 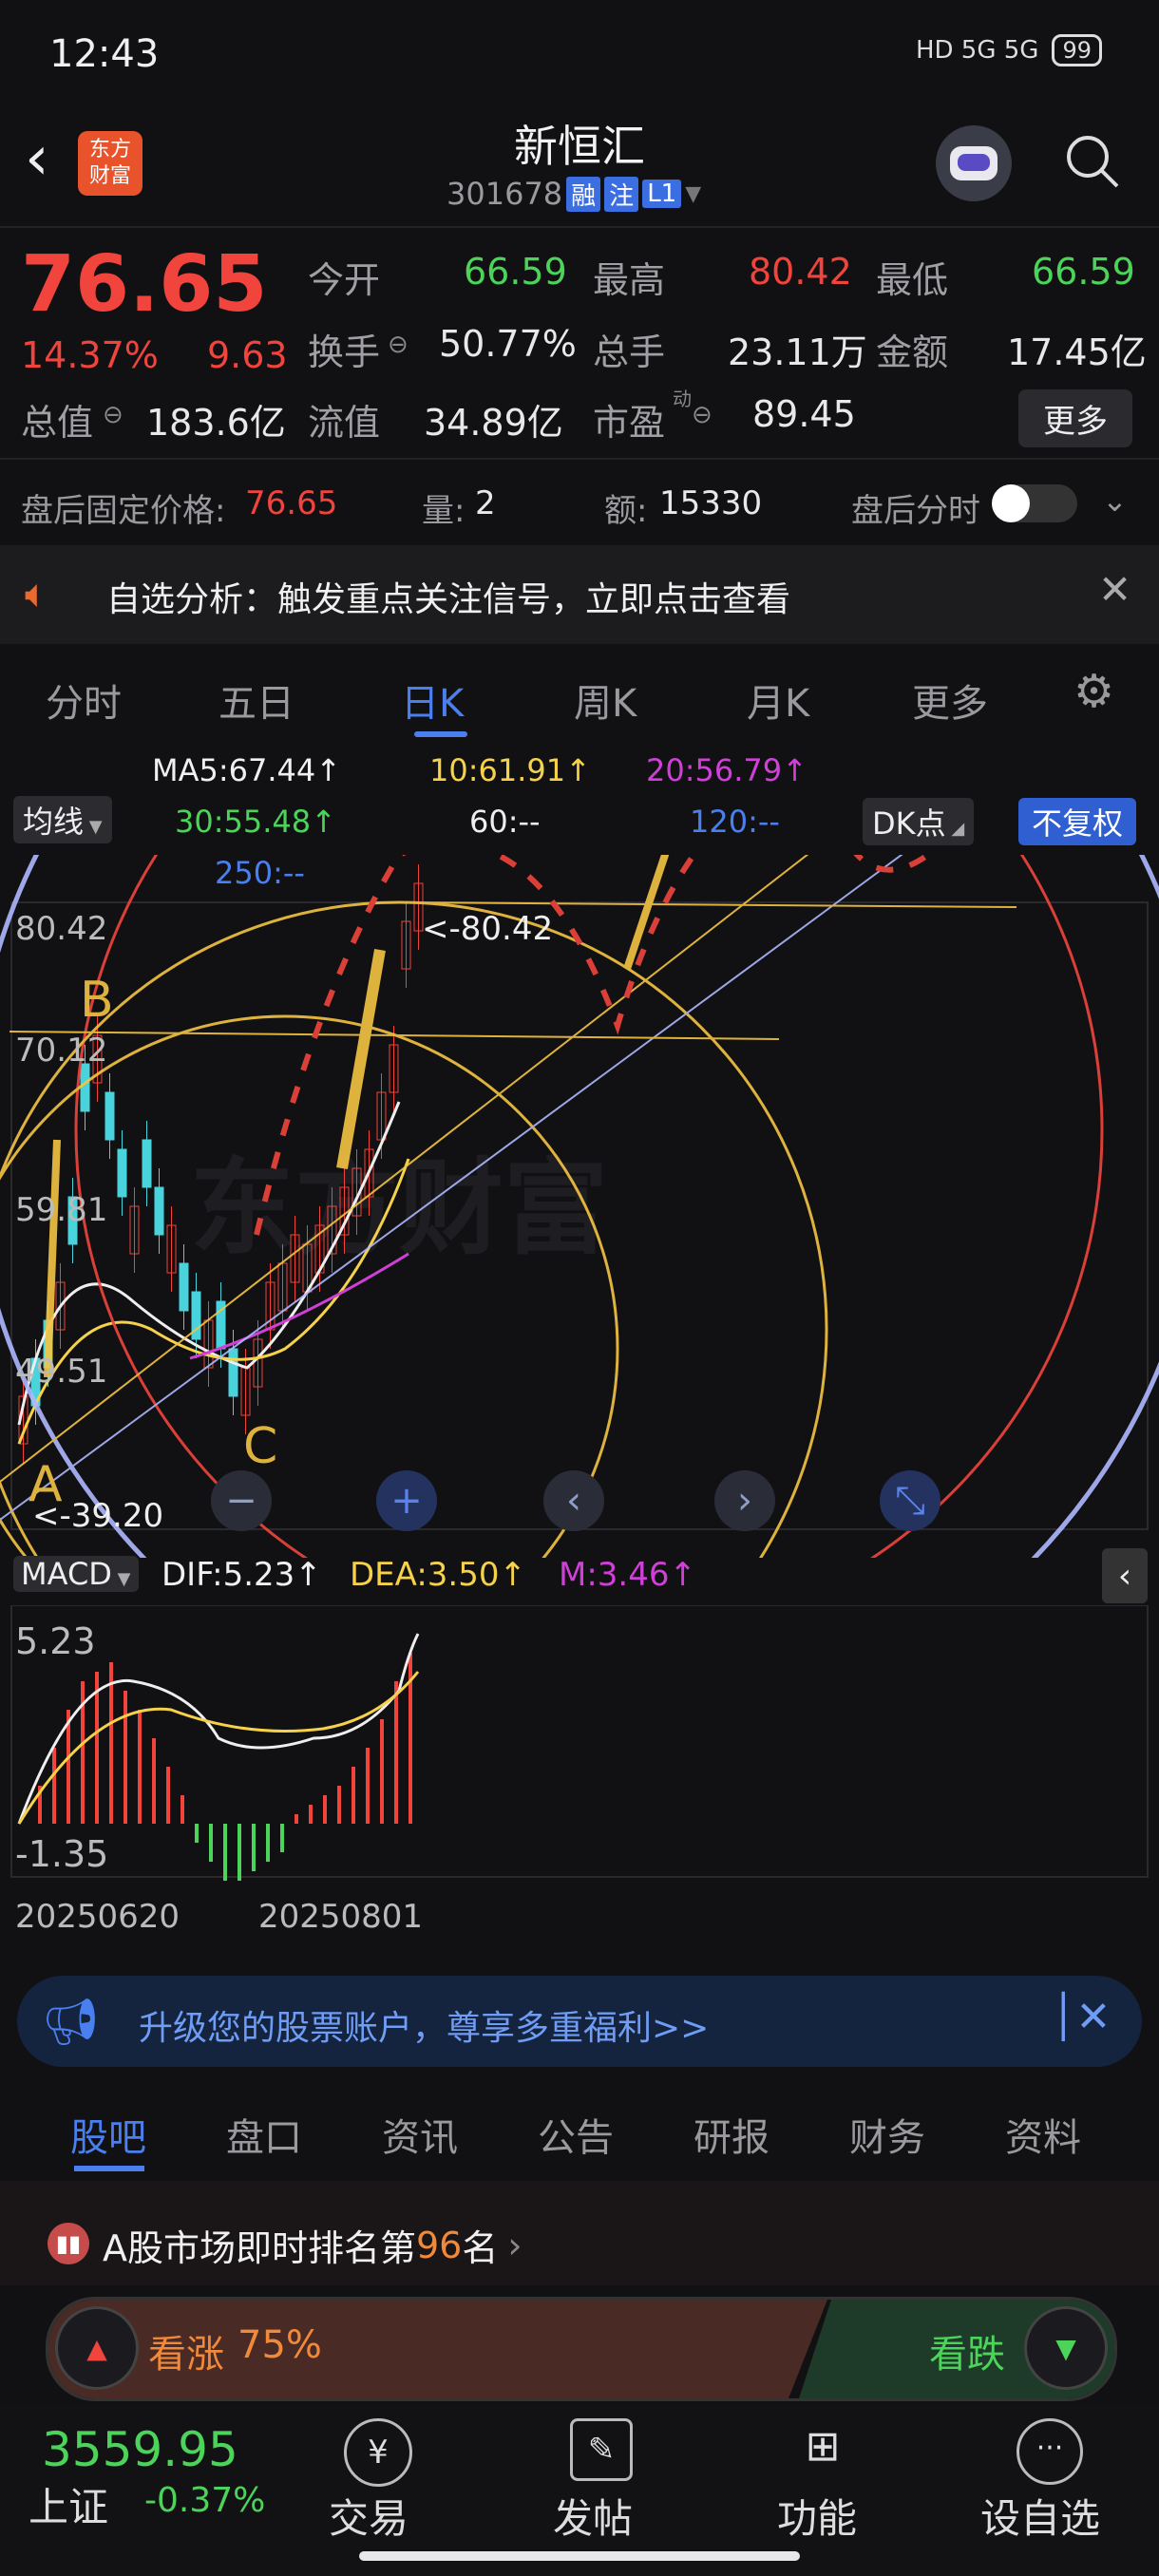 I want to click on mcap-value: 183.6亿, so click(x=216, y=423).